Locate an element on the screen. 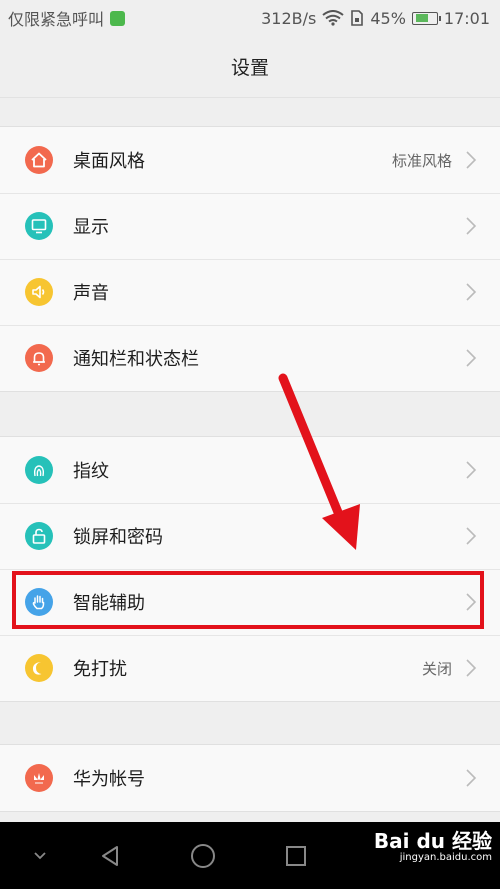 This screenshot has width=500, height=889. fingerprint-icon is located at coordinates (39, 470).